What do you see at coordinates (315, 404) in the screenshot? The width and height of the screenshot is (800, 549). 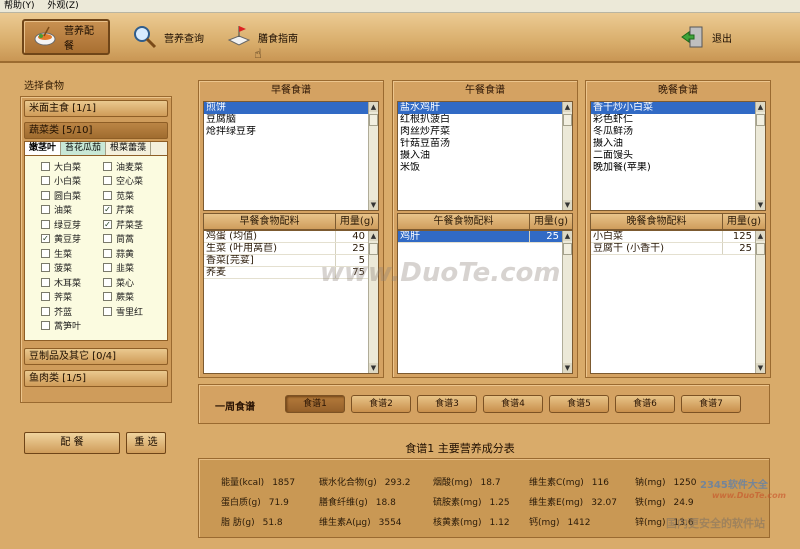 I see `week-recipe-button-1: 食谱1` at bounding box center [315, 404].